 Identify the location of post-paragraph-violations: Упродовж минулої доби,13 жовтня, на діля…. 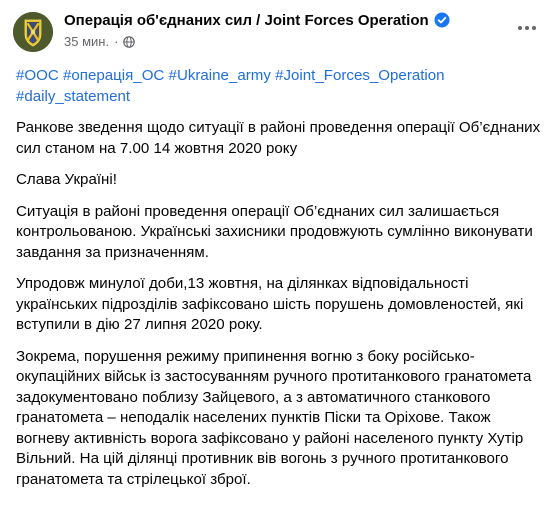
(270, 304).